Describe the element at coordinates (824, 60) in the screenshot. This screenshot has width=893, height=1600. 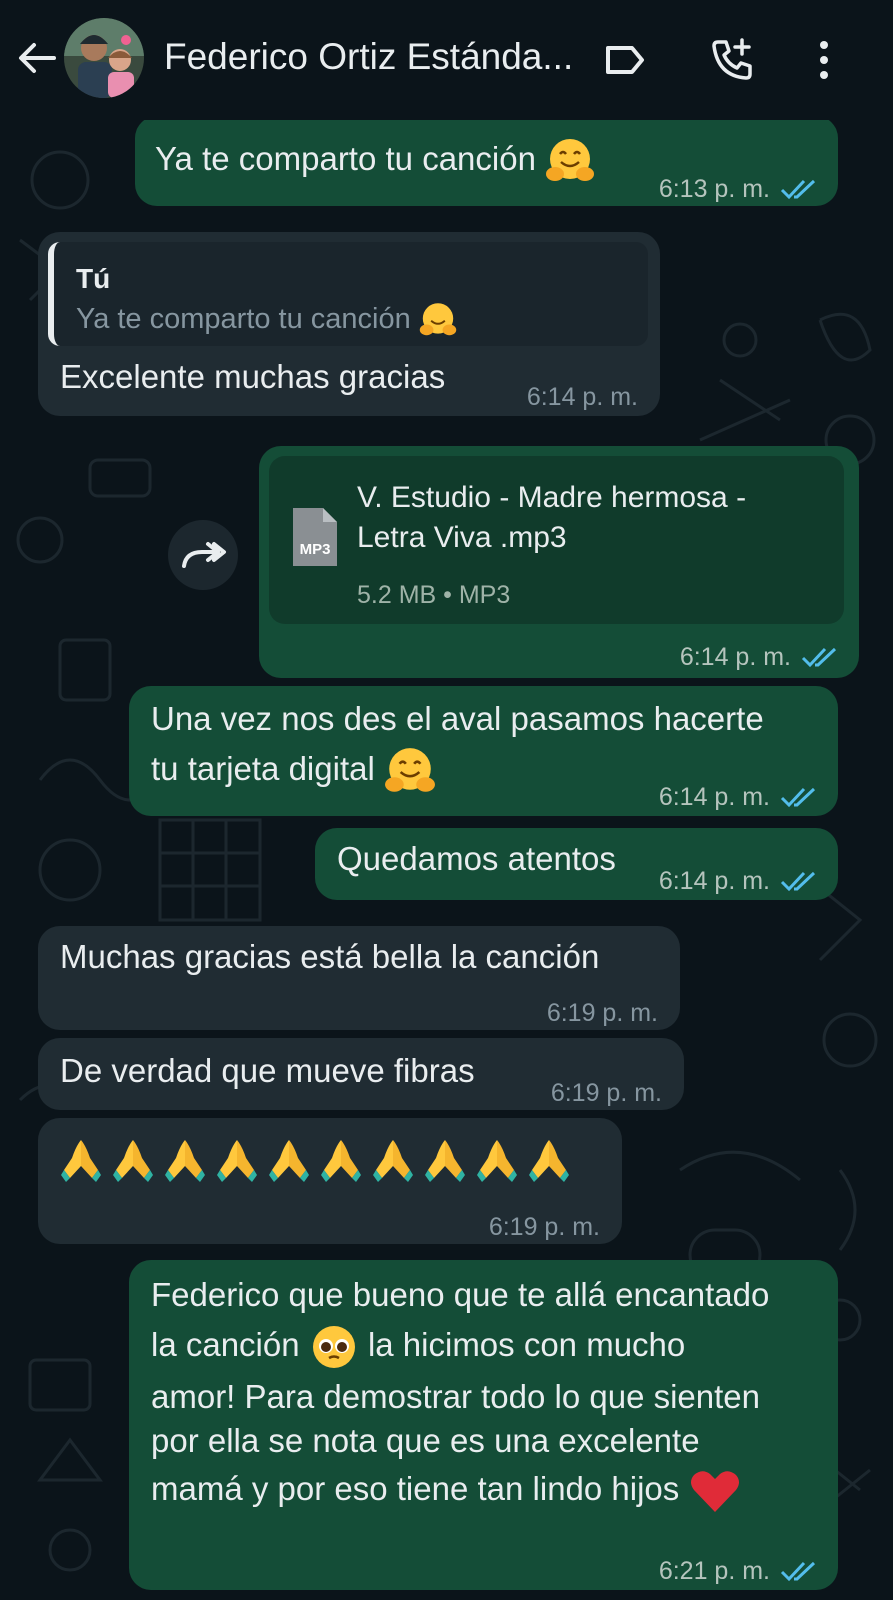
I see `more-vert-icon` at that location.